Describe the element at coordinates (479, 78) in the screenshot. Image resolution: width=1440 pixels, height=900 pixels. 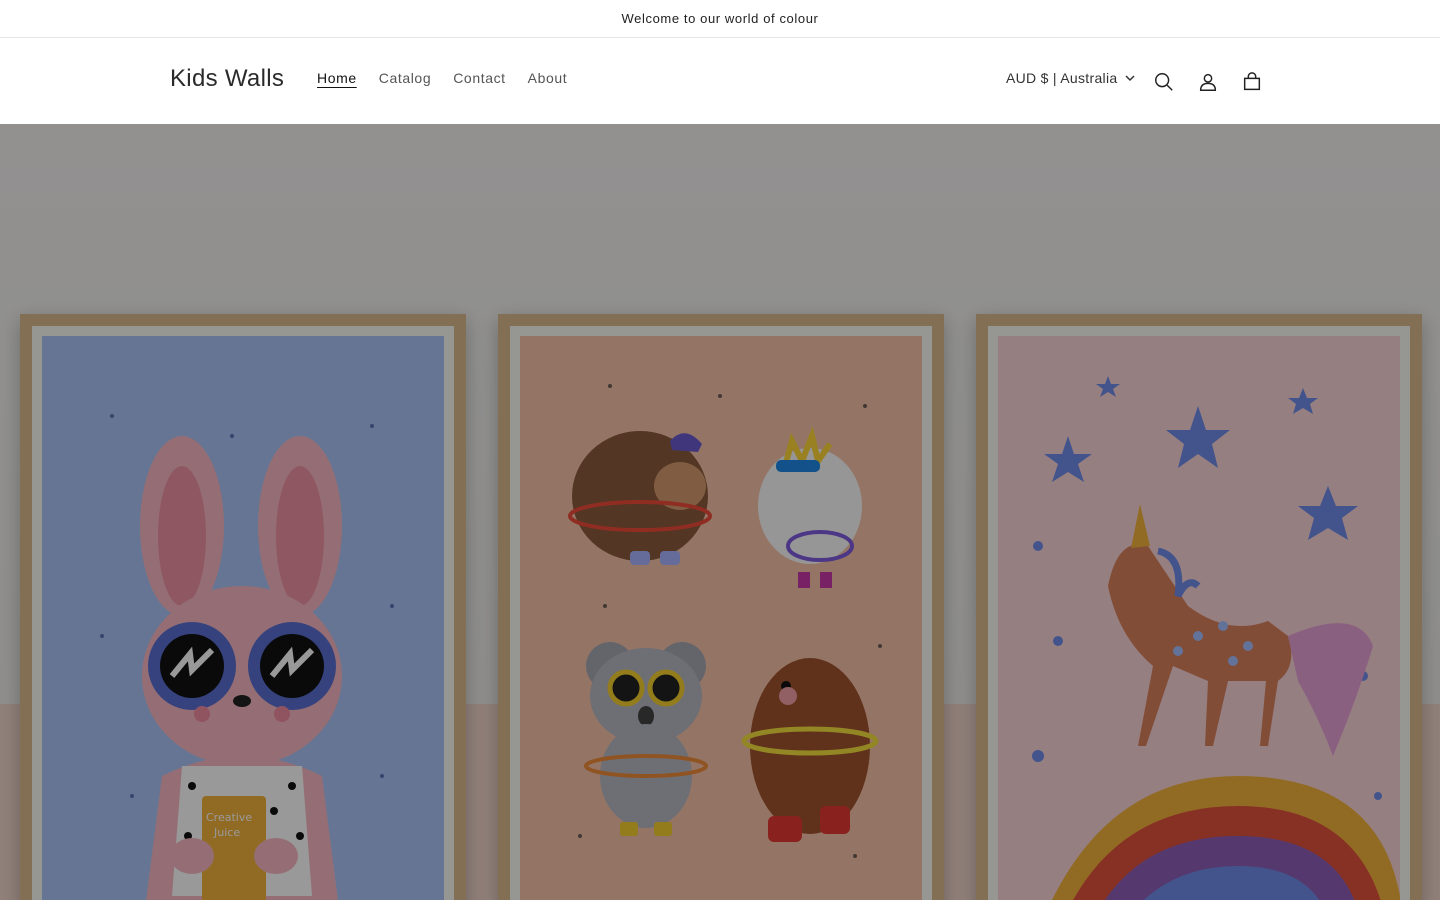
I see `nav-contact: Contact` at that location.